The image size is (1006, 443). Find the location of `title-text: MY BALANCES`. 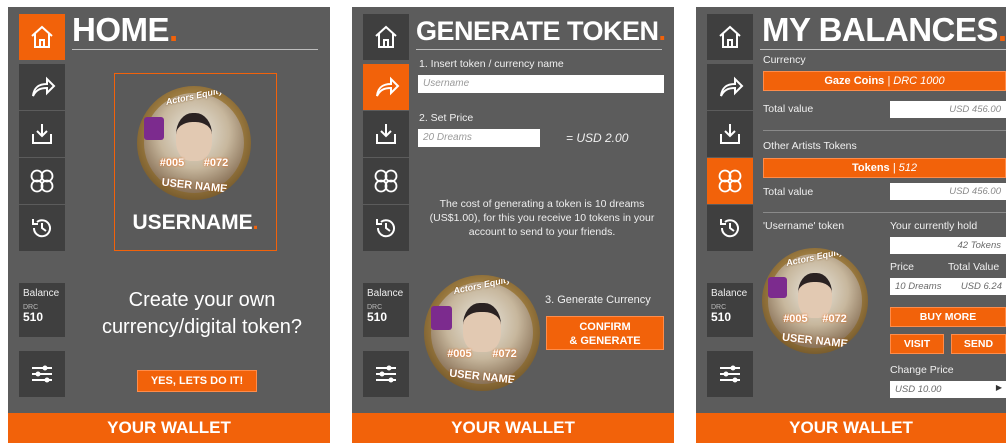

title-text: MY BALANCES is located at coordinates (880, 29).